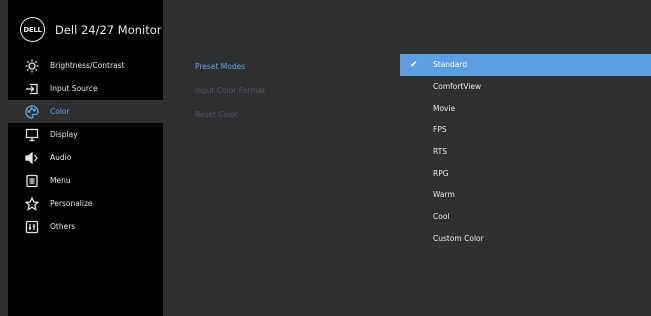 The height and width of the screenshot is (316, 651). I want to click on option-cool: Cool, so click(525, 217).